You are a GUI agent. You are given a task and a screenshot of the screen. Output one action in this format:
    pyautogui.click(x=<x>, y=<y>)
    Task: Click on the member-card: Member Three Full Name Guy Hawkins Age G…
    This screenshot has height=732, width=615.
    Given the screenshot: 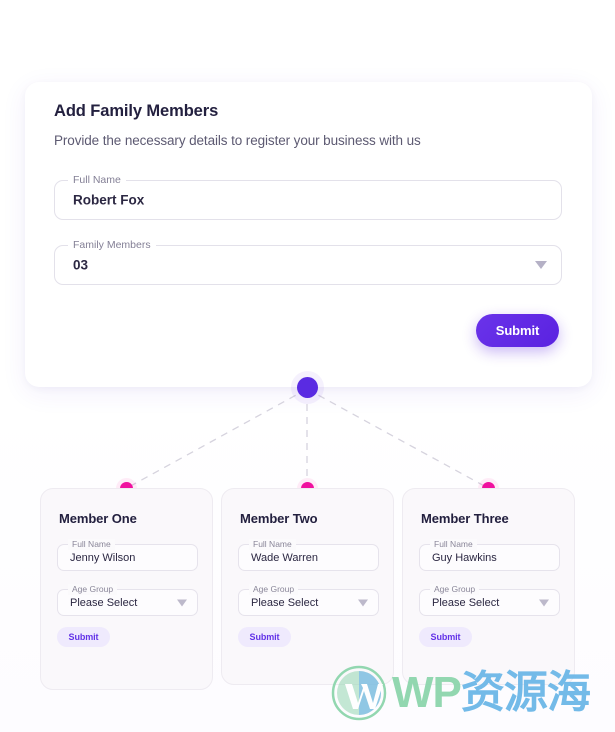 What is the action you would take?
    pyautogui.click(x=488, y=586)
    